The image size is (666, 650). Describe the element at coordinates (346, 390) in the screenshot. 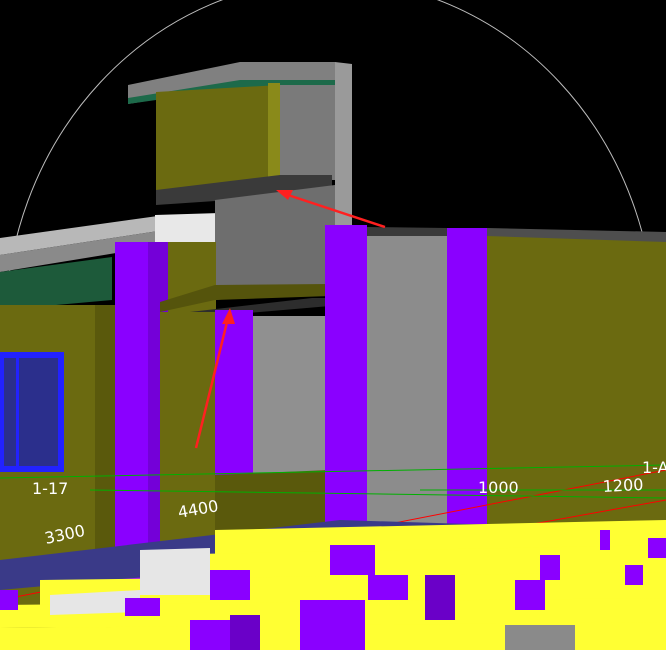

I see `column-center-a` at that location.